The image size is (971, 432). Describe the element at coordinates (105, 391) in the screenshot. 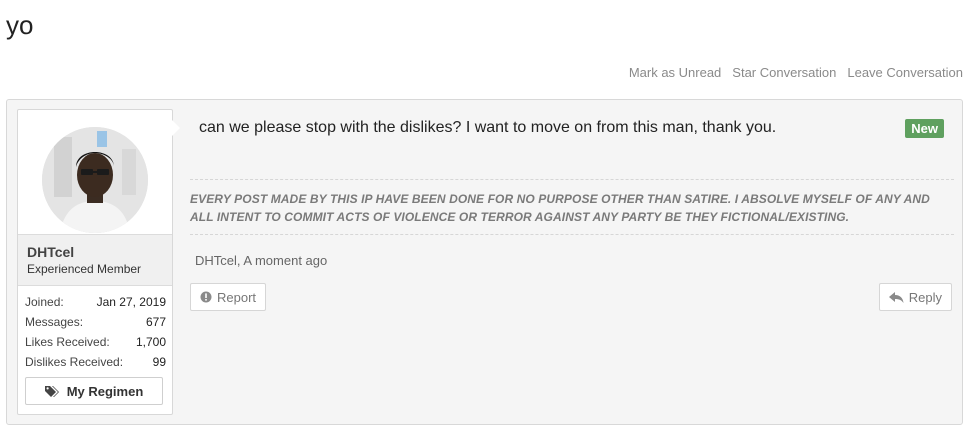

I see `my-regimen-label: My Regimen` at that location.